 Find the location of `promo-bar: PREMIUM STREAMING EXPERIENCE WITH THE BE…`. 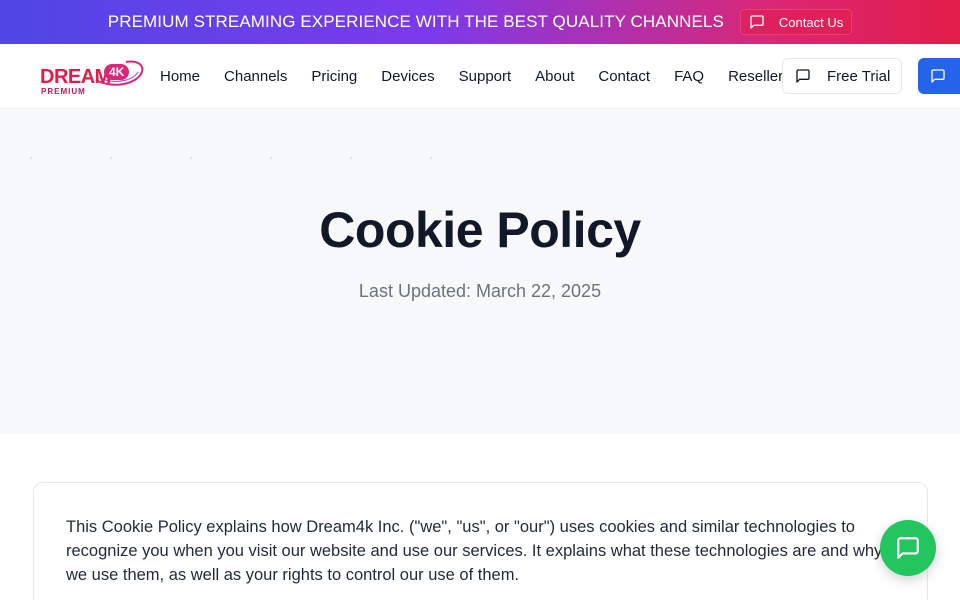

promo-bar: PREMIUM STREAMING EXPERIENCE WITH THE BE… is located at coordinates (480, 22).